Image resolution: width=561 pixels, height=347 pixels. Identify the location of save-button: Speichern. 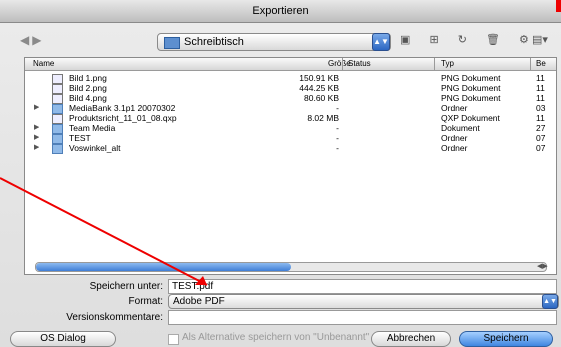
(506, 339).